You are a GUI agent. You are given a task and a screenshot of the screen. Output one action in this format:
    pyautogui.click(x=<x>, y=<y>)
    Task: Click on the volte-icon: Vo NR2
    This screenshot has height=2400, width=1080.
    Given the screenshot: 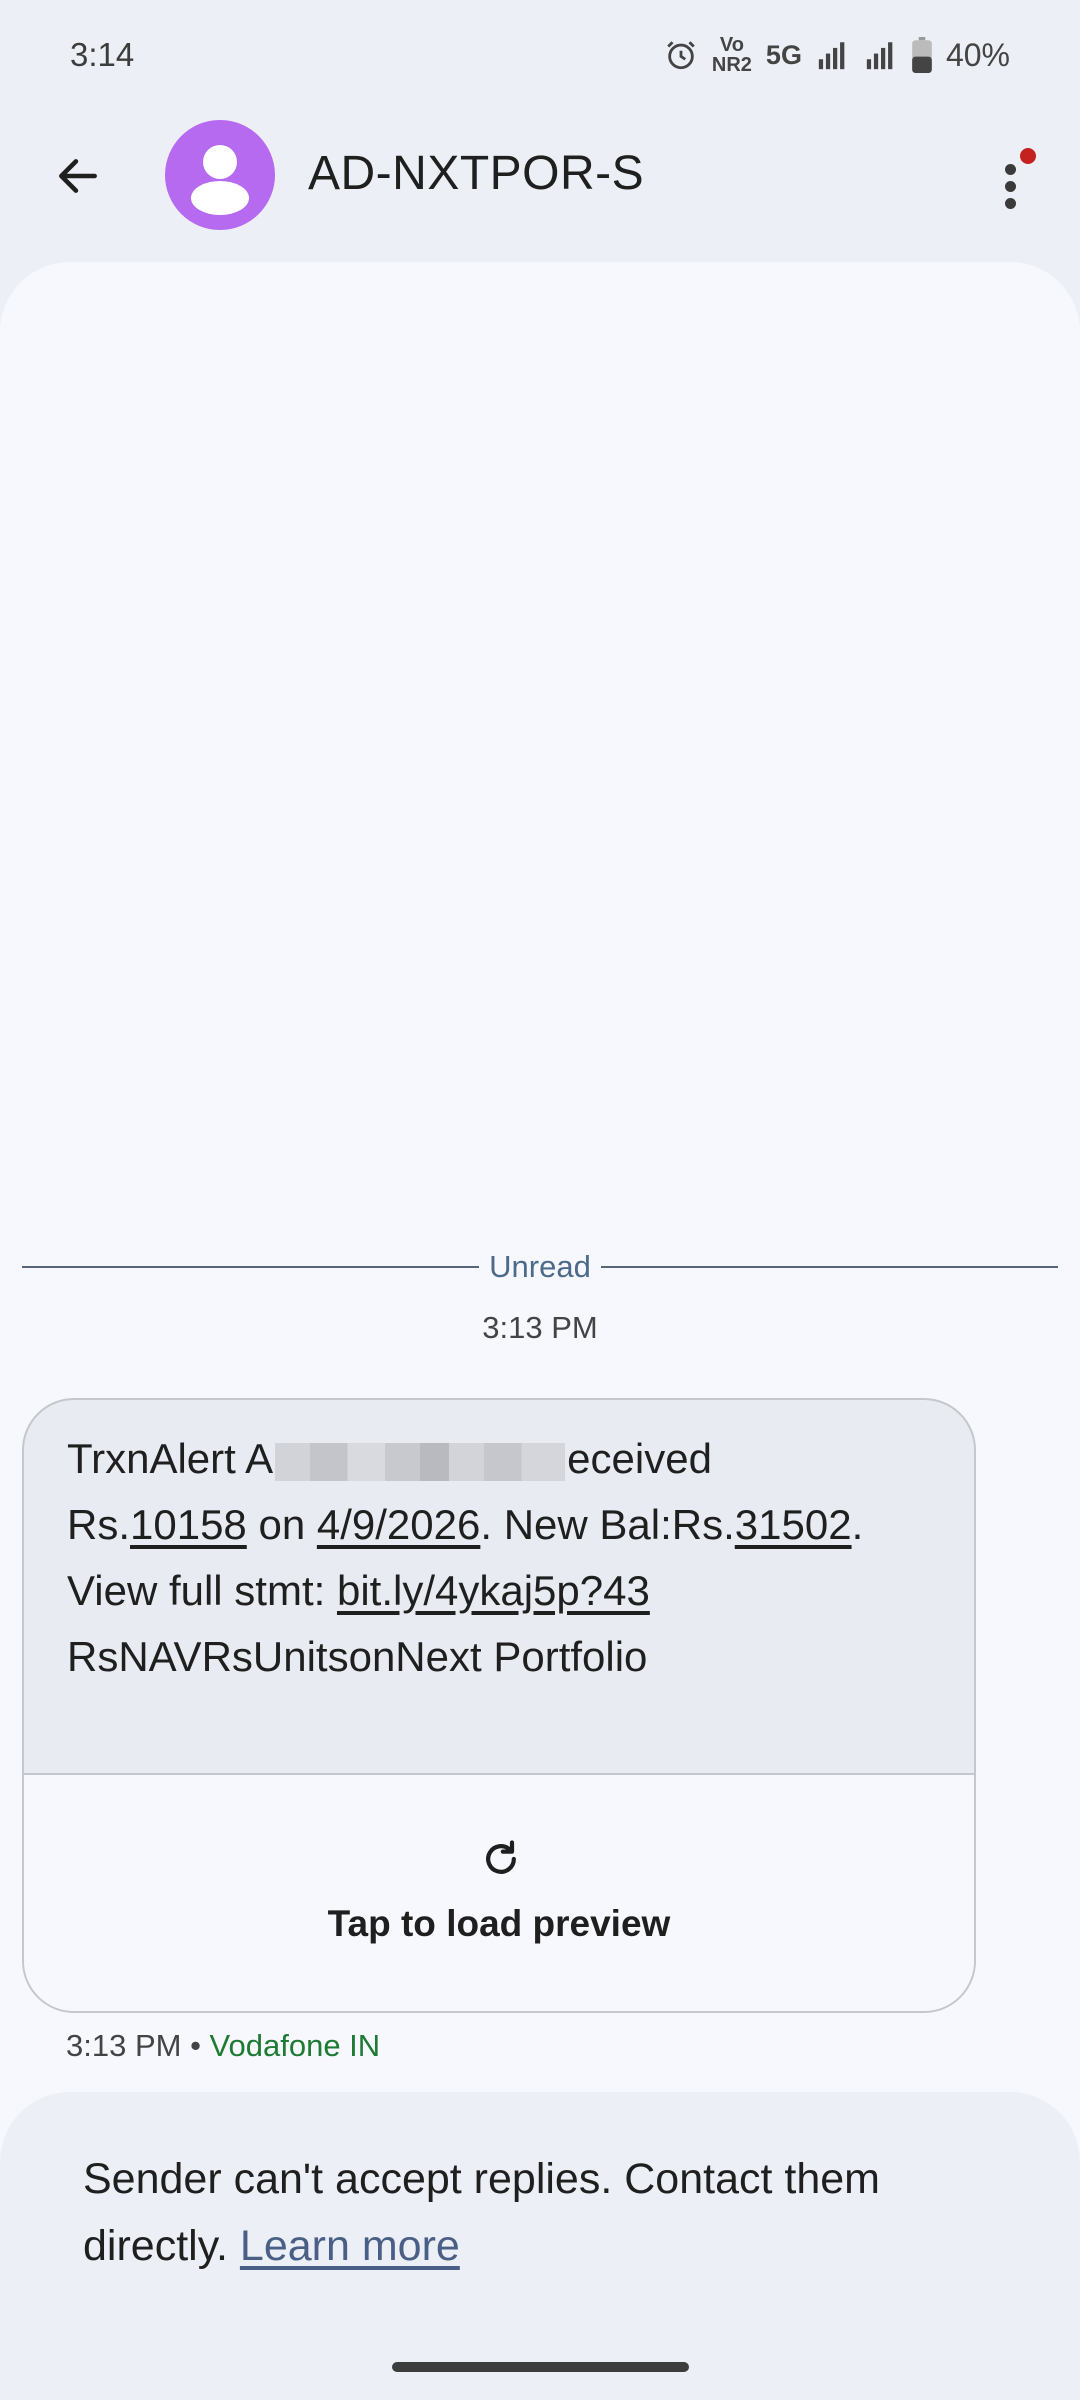 What is the action you would take?
    pyautogui.click(x=731, y=55)
    